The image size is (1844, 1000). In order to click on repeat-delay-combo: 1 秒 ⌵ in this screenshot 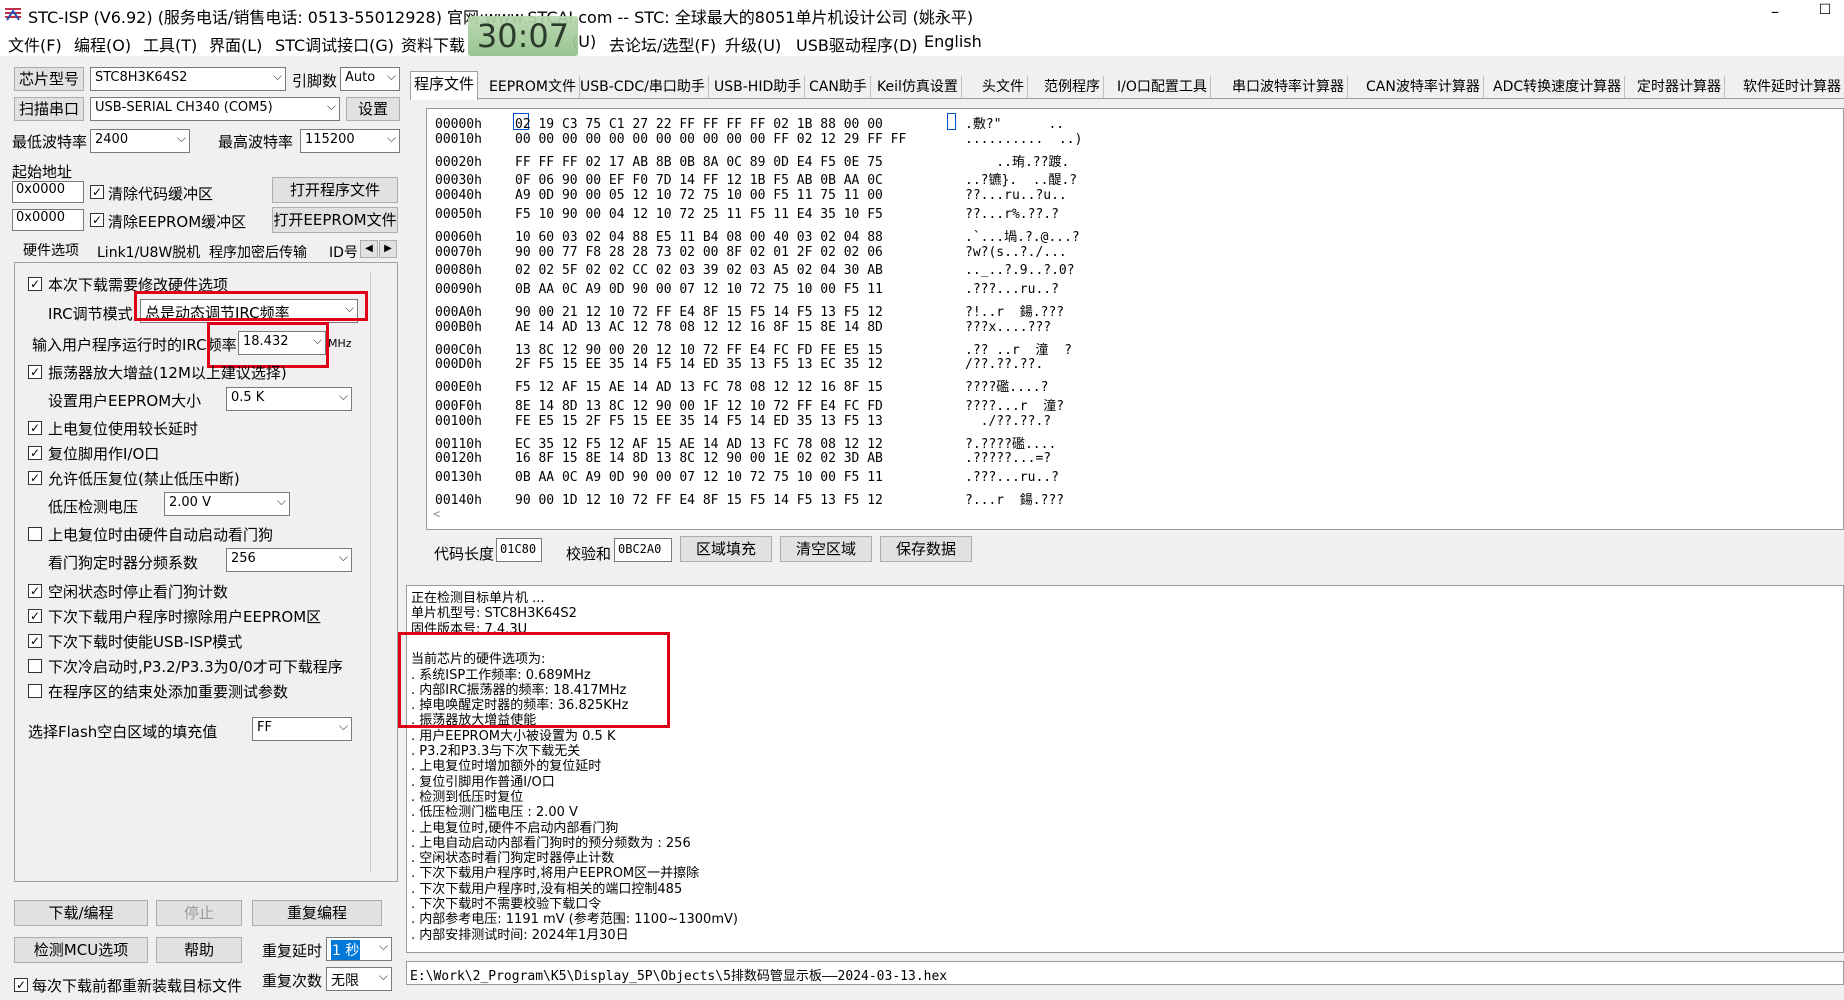, I will do `click(359, 949)`.